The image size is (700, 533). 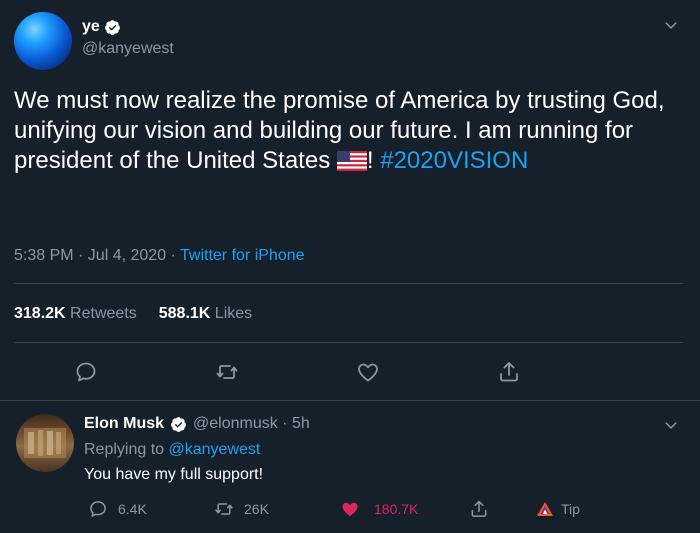 What do you see at coordinates (557, 509) in the screenshot?
I see `tip-action: Tip` at bounding box center [557, 509].